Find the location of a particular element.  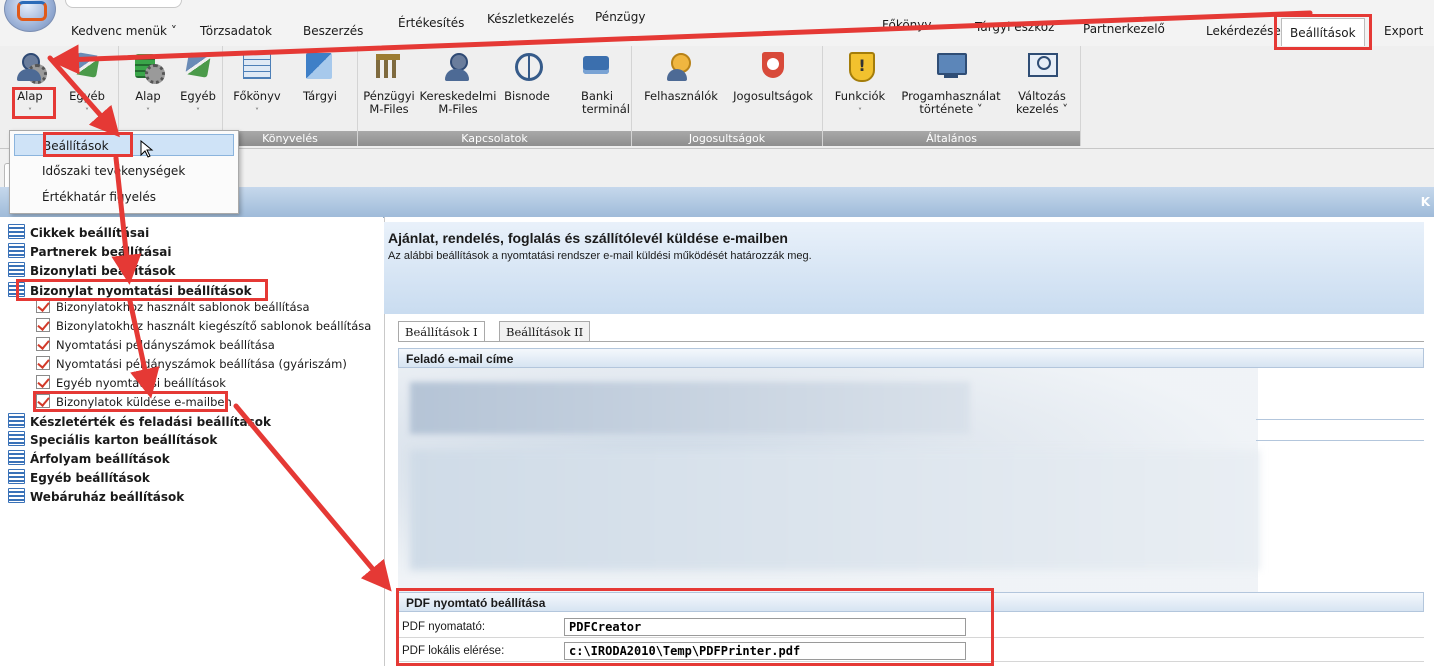

warning-shield-icon is located at coordinates (860, 67).